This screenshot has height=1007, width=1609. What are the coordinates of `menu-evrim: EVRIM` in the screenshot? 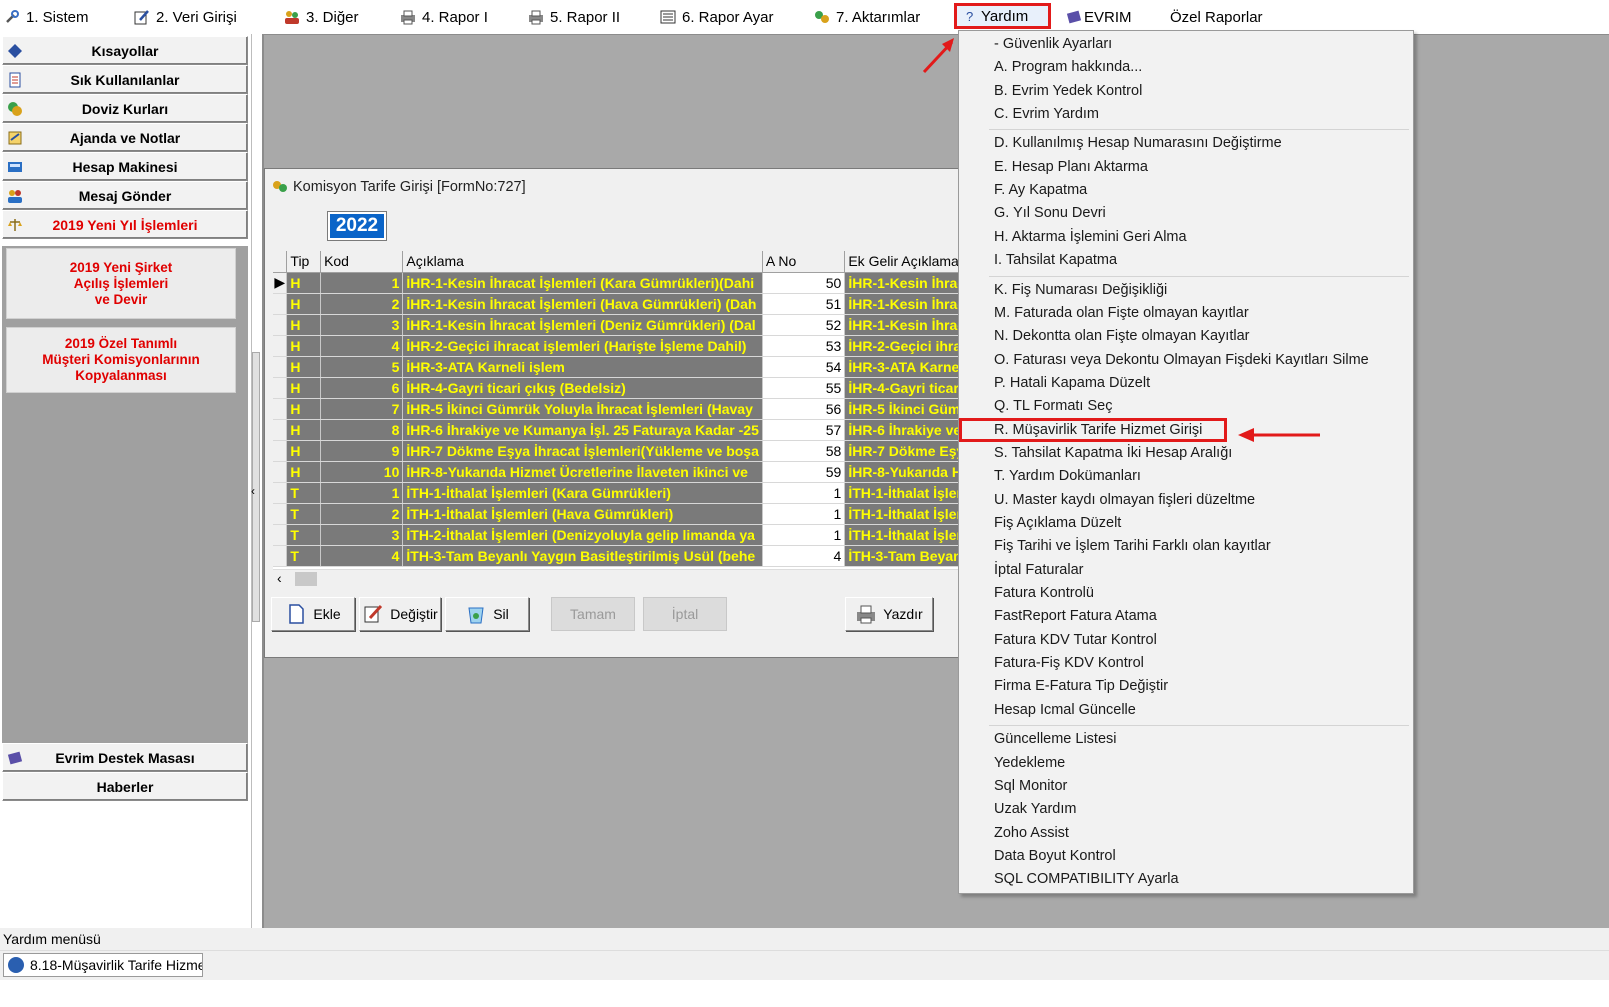 It's located at (1099, 17).